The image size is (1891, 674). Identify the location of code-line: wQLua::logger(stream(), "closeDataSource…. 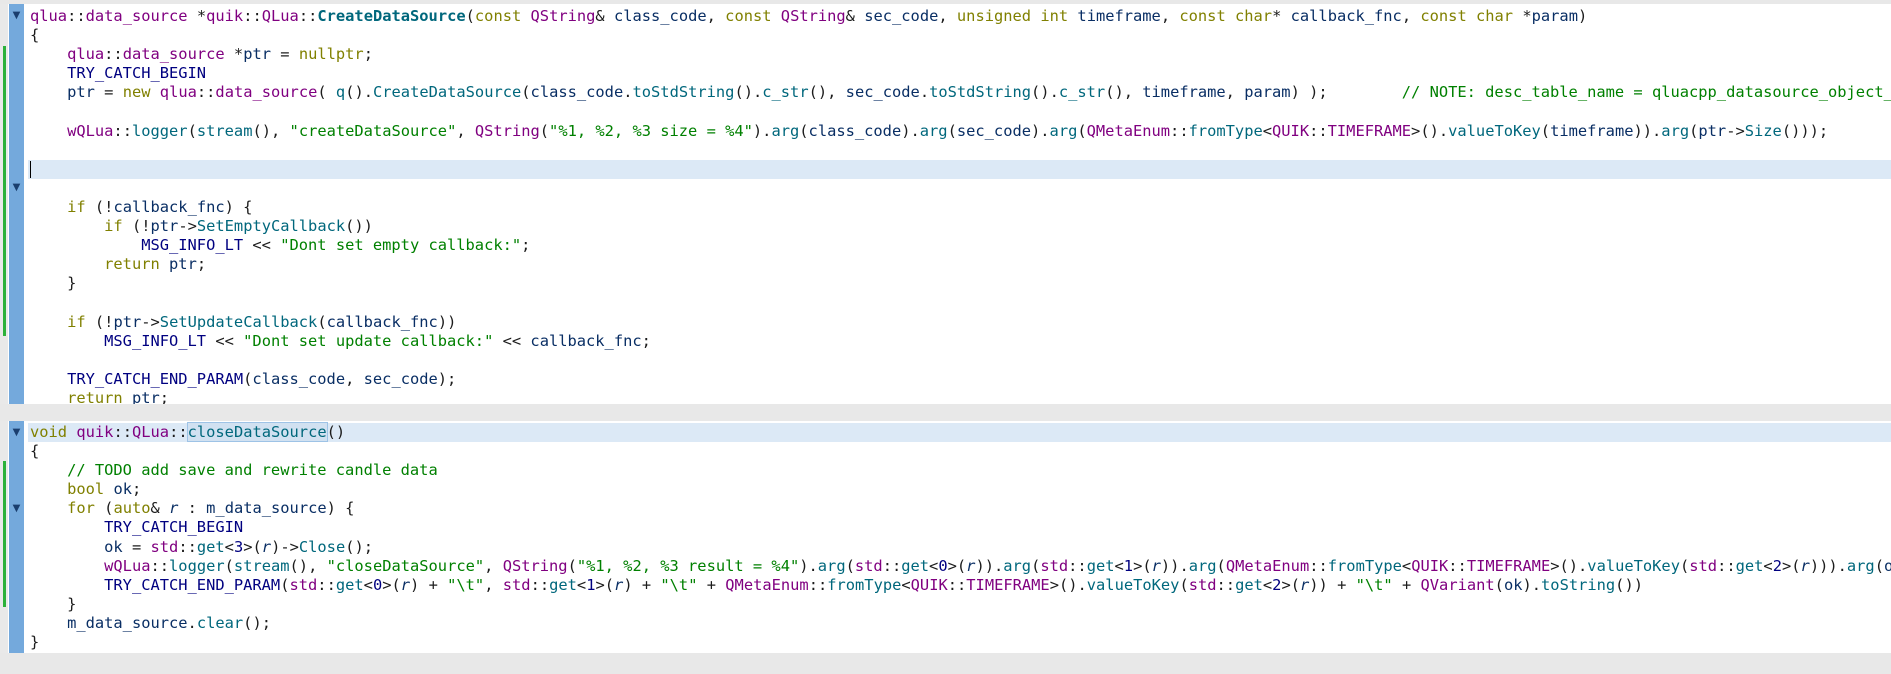
(960, 566).